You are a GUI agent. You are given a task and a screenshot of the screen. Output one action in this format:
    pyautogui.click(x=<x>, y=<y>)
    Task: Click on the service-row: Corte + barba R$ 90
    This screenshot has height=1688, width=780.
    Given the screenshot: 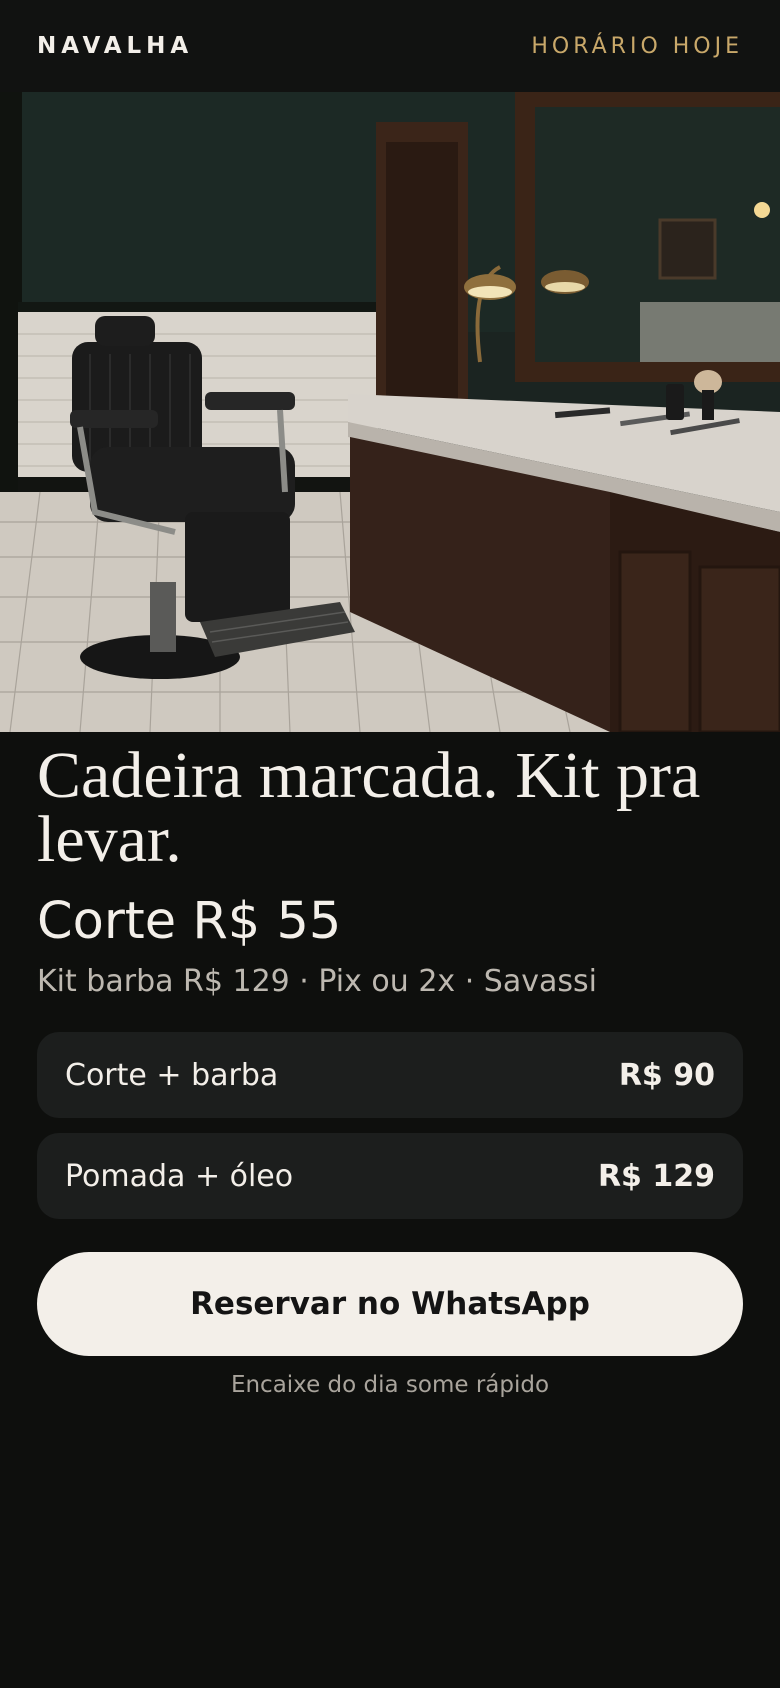 What is the action you would take?
    pyautogui.click(x=390, y=1075)
    